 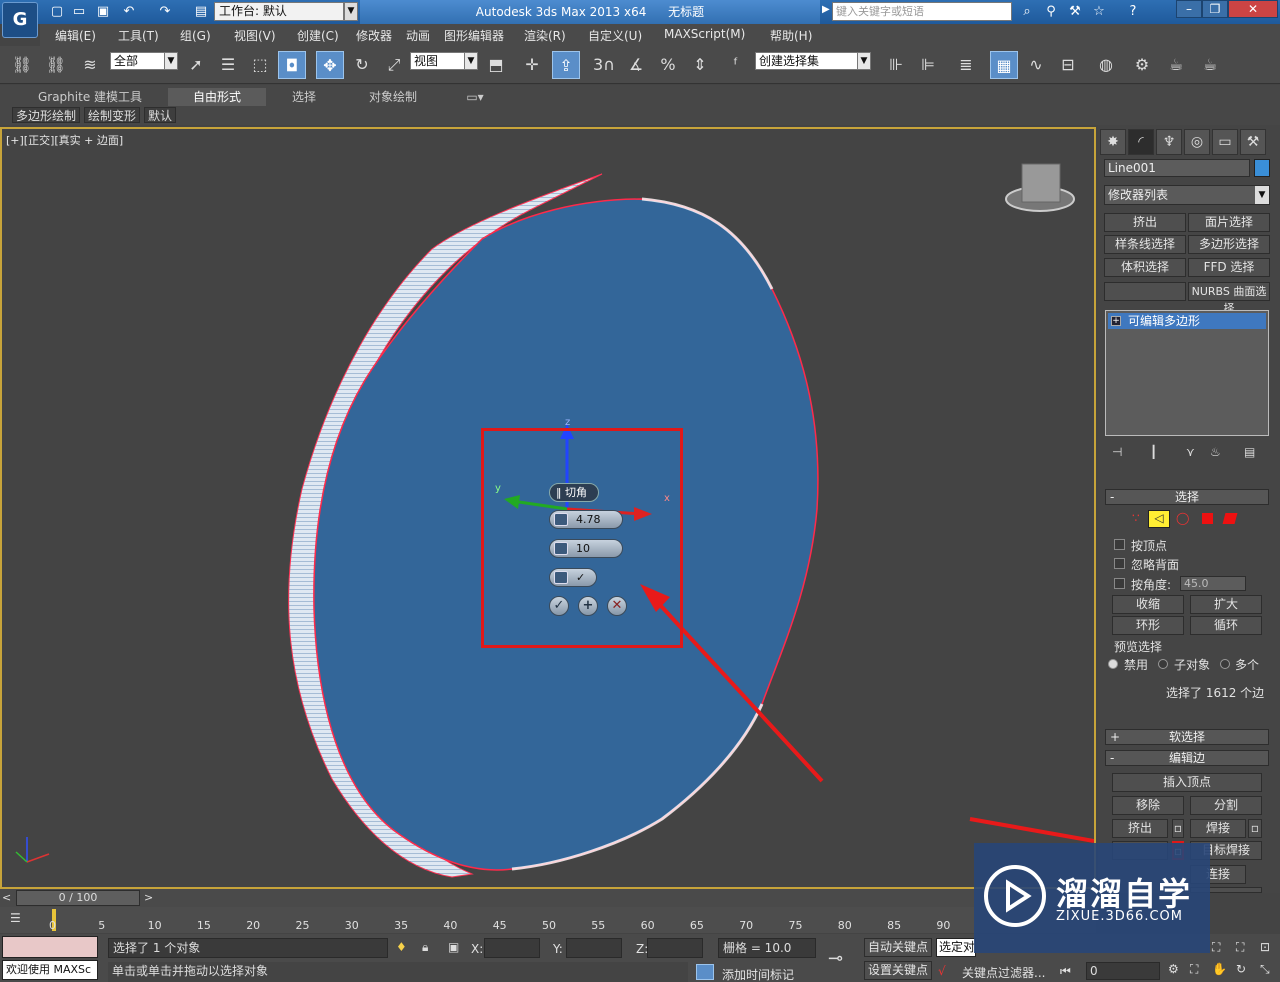 I want to click on maximize-button: ❐, so click(x=1215, y=9).